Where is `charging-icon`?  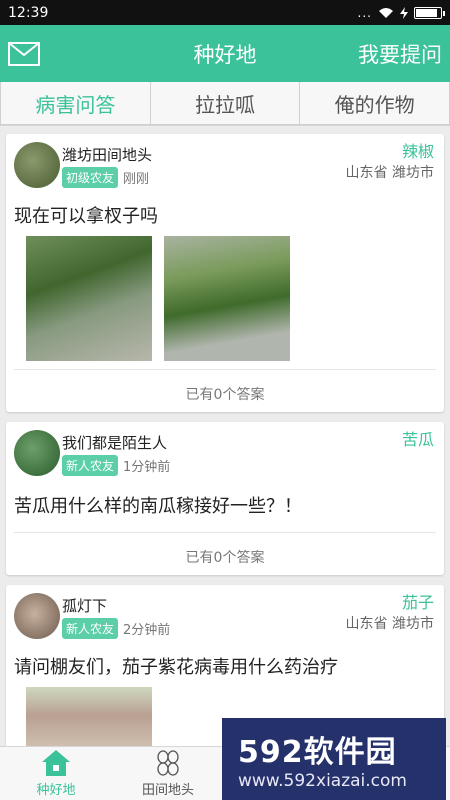
charging-icon is located at coordinates (404, 12).